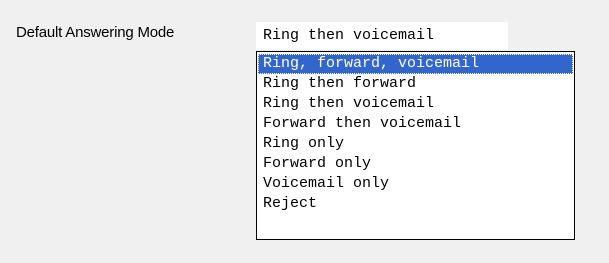 The image size is (609, 263). What do you see at coordinates (95, 32) in the screenshot?
I see `answering-mode-label: Default Answering Mode` at bounding box center [95, 32].